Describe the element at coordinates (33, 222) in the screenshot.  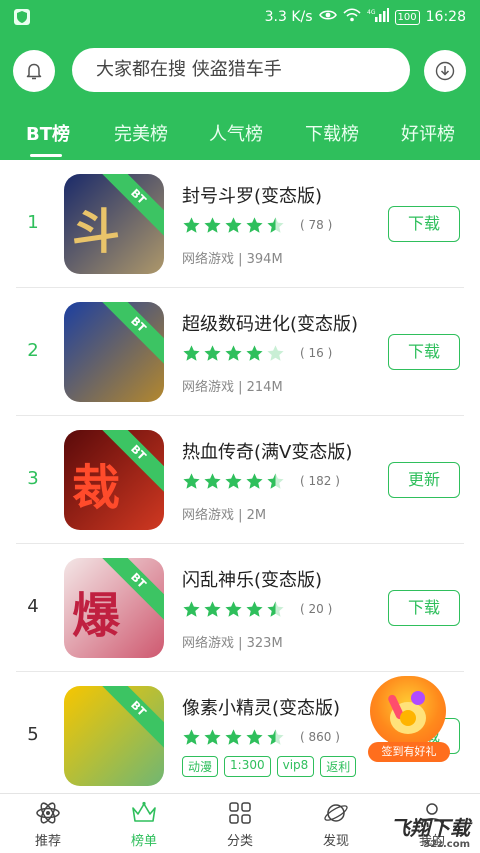
I see `rank-number: 1` at that location.